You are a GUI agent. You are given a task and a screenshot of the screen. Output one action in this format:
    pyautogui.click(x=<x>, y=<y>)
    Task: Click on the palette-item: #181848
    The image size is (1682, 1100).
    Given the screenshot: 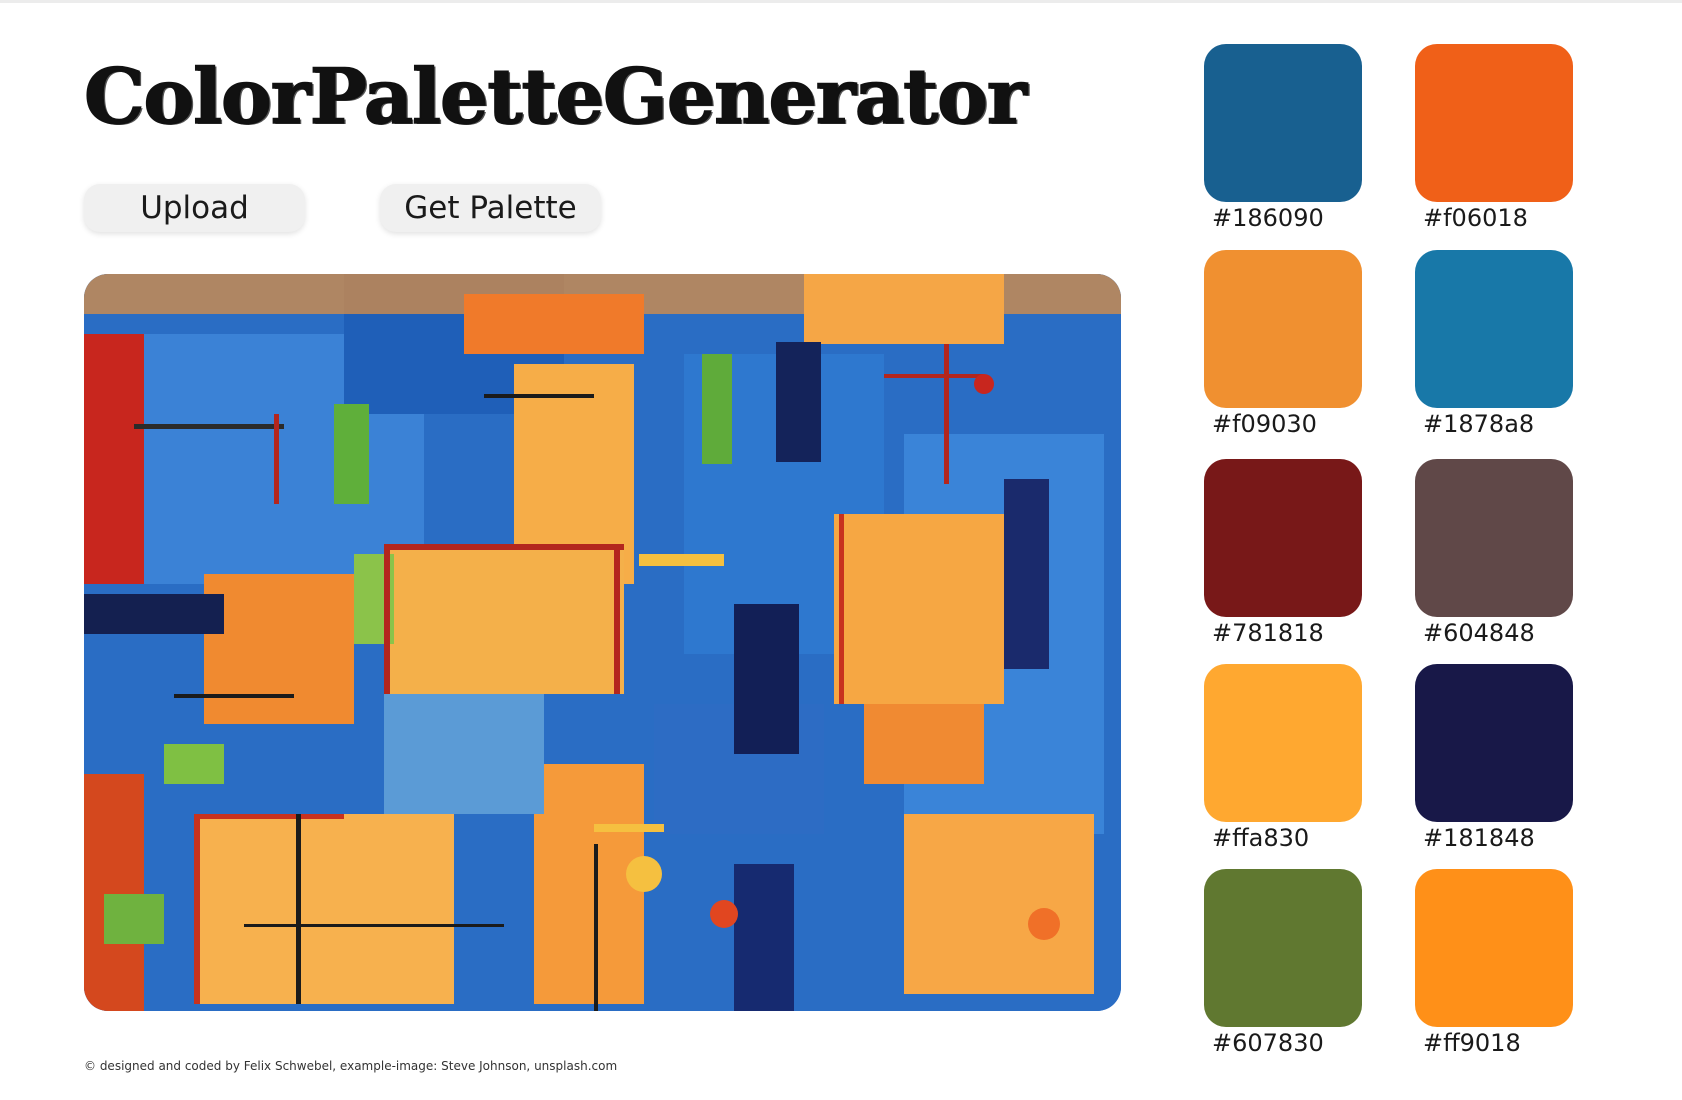 What is the action you would take?
    pyautogui.click(x=1494, y=758)
    